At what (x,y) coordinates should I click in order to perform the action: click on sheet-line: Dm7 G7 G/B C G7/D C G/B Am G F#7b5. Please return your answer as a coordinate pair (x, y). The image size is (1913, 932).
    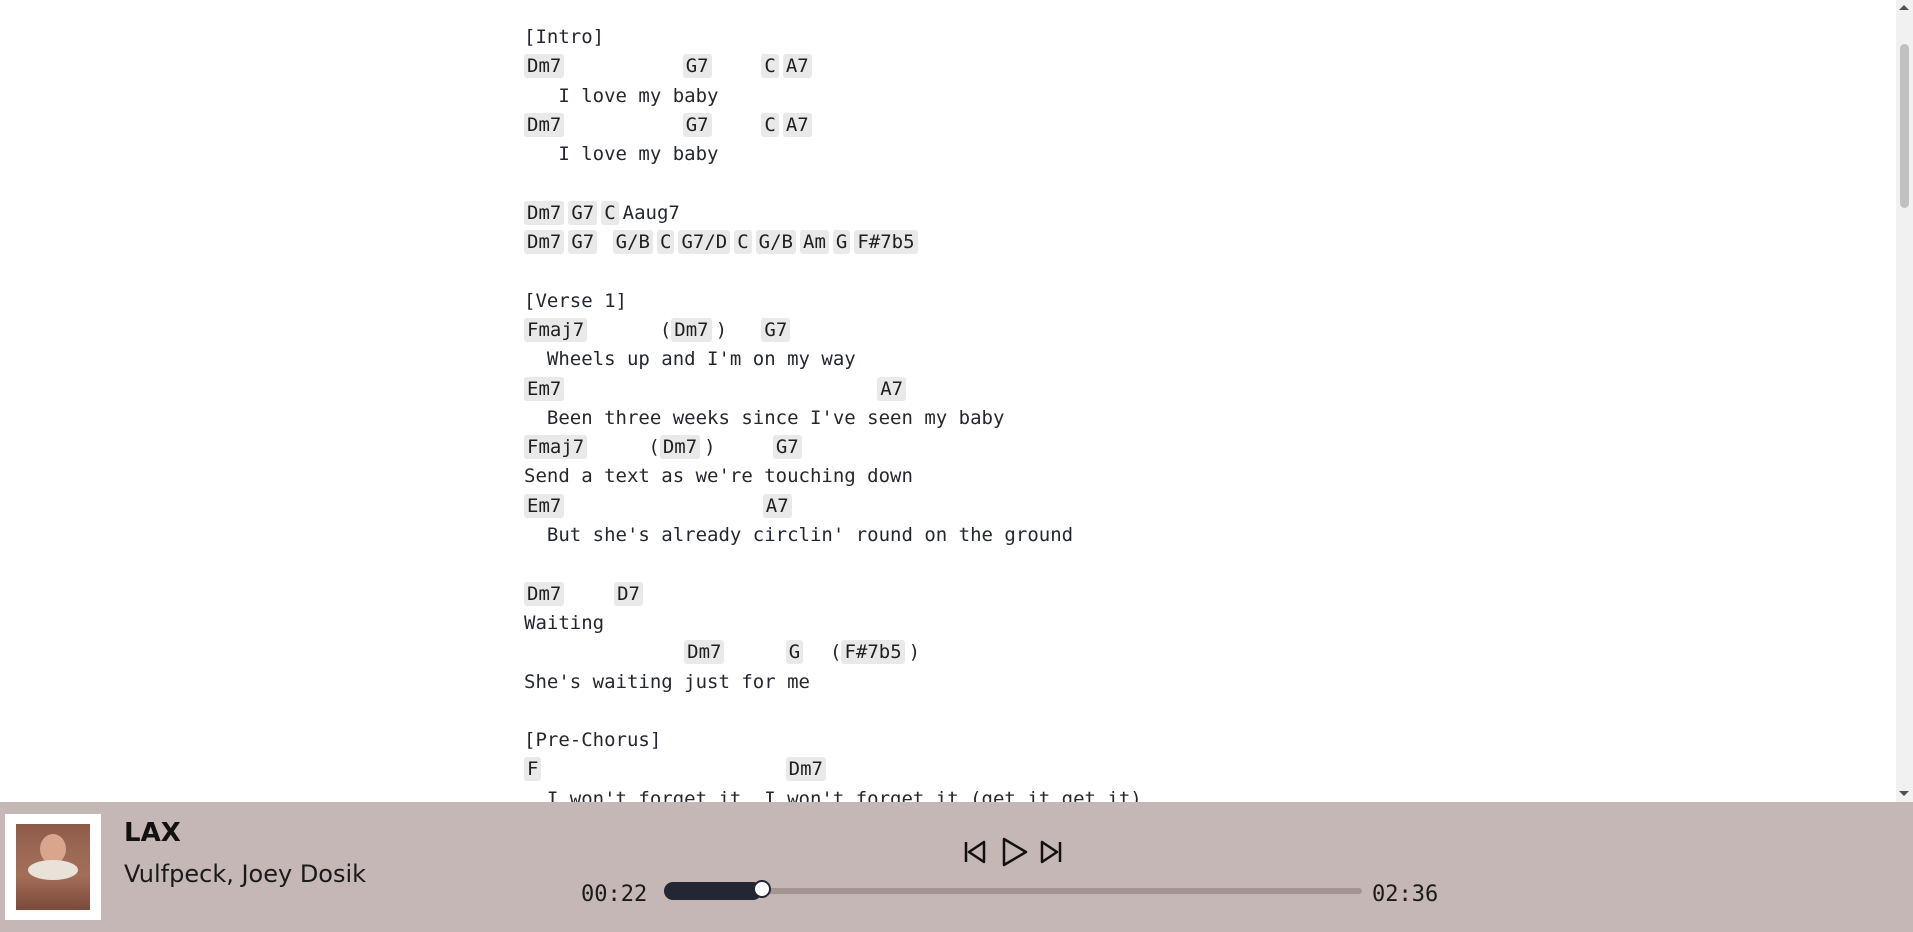
    Looking at the image, I should click on (833, 242).